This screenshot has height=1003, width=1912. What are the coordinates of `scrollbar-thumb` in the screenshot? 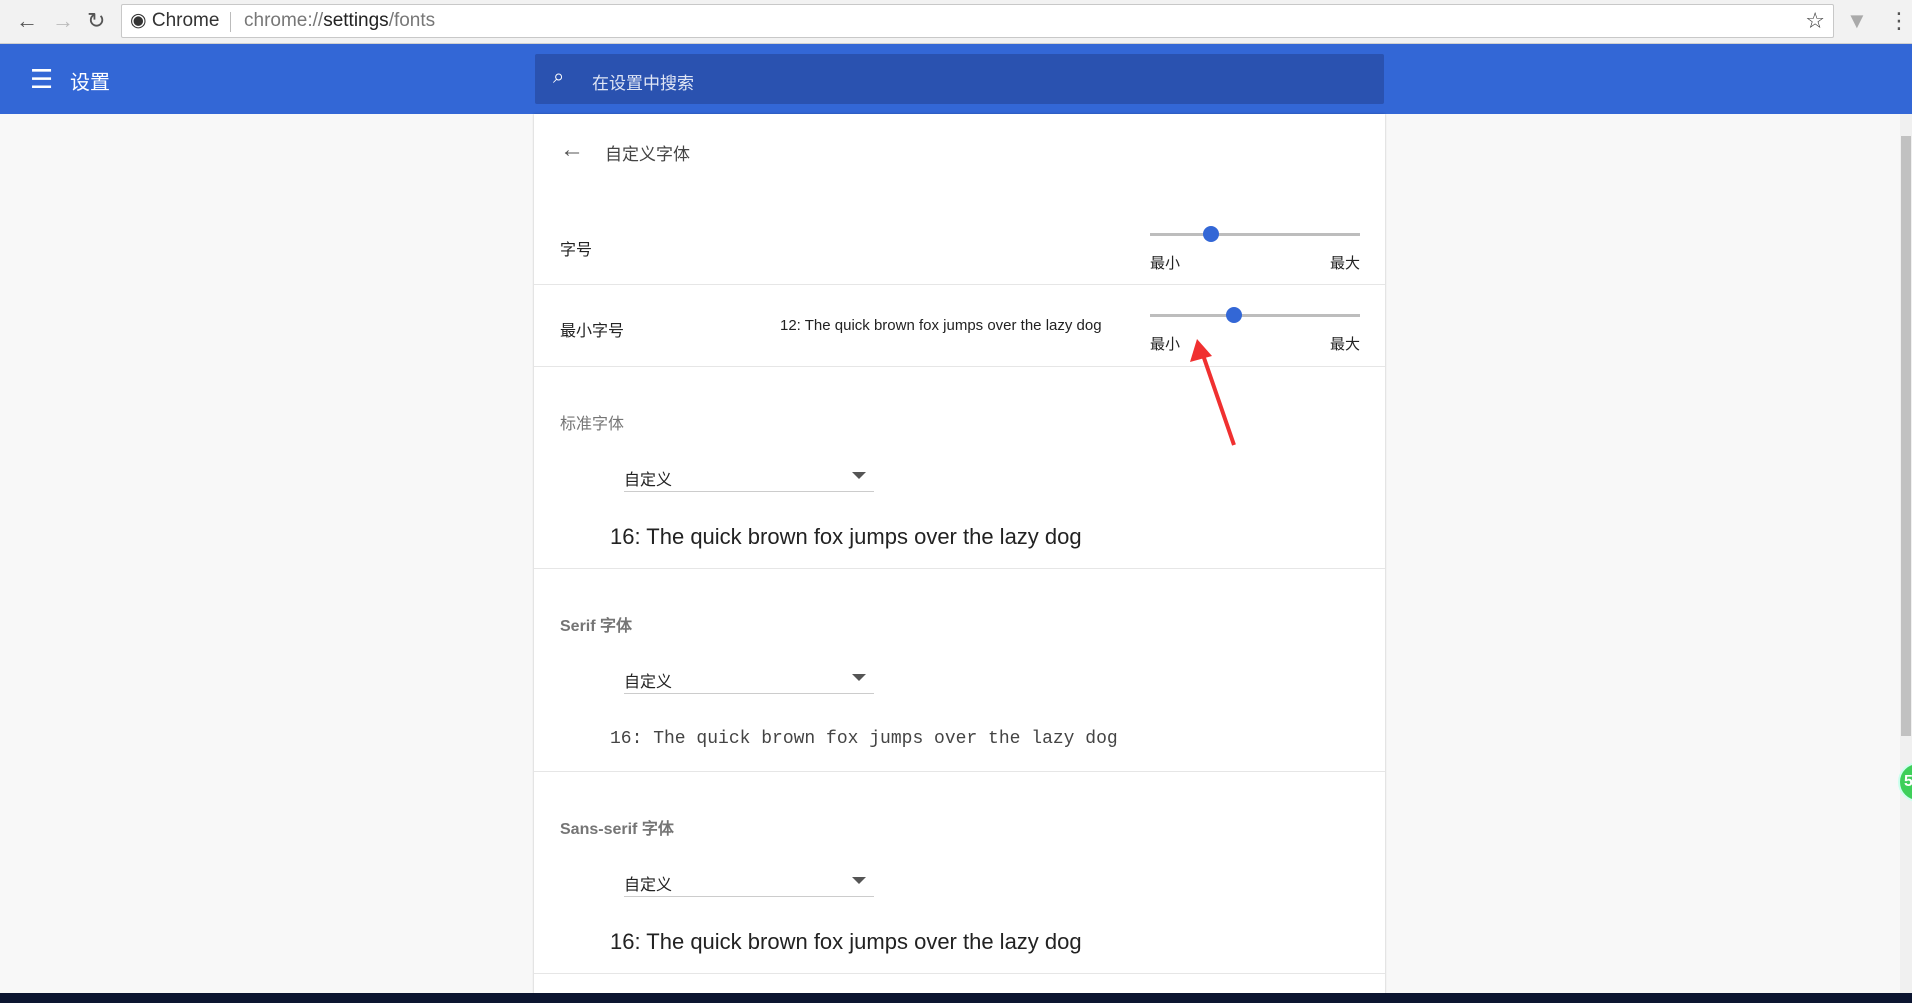 It's located at (1906, 436).